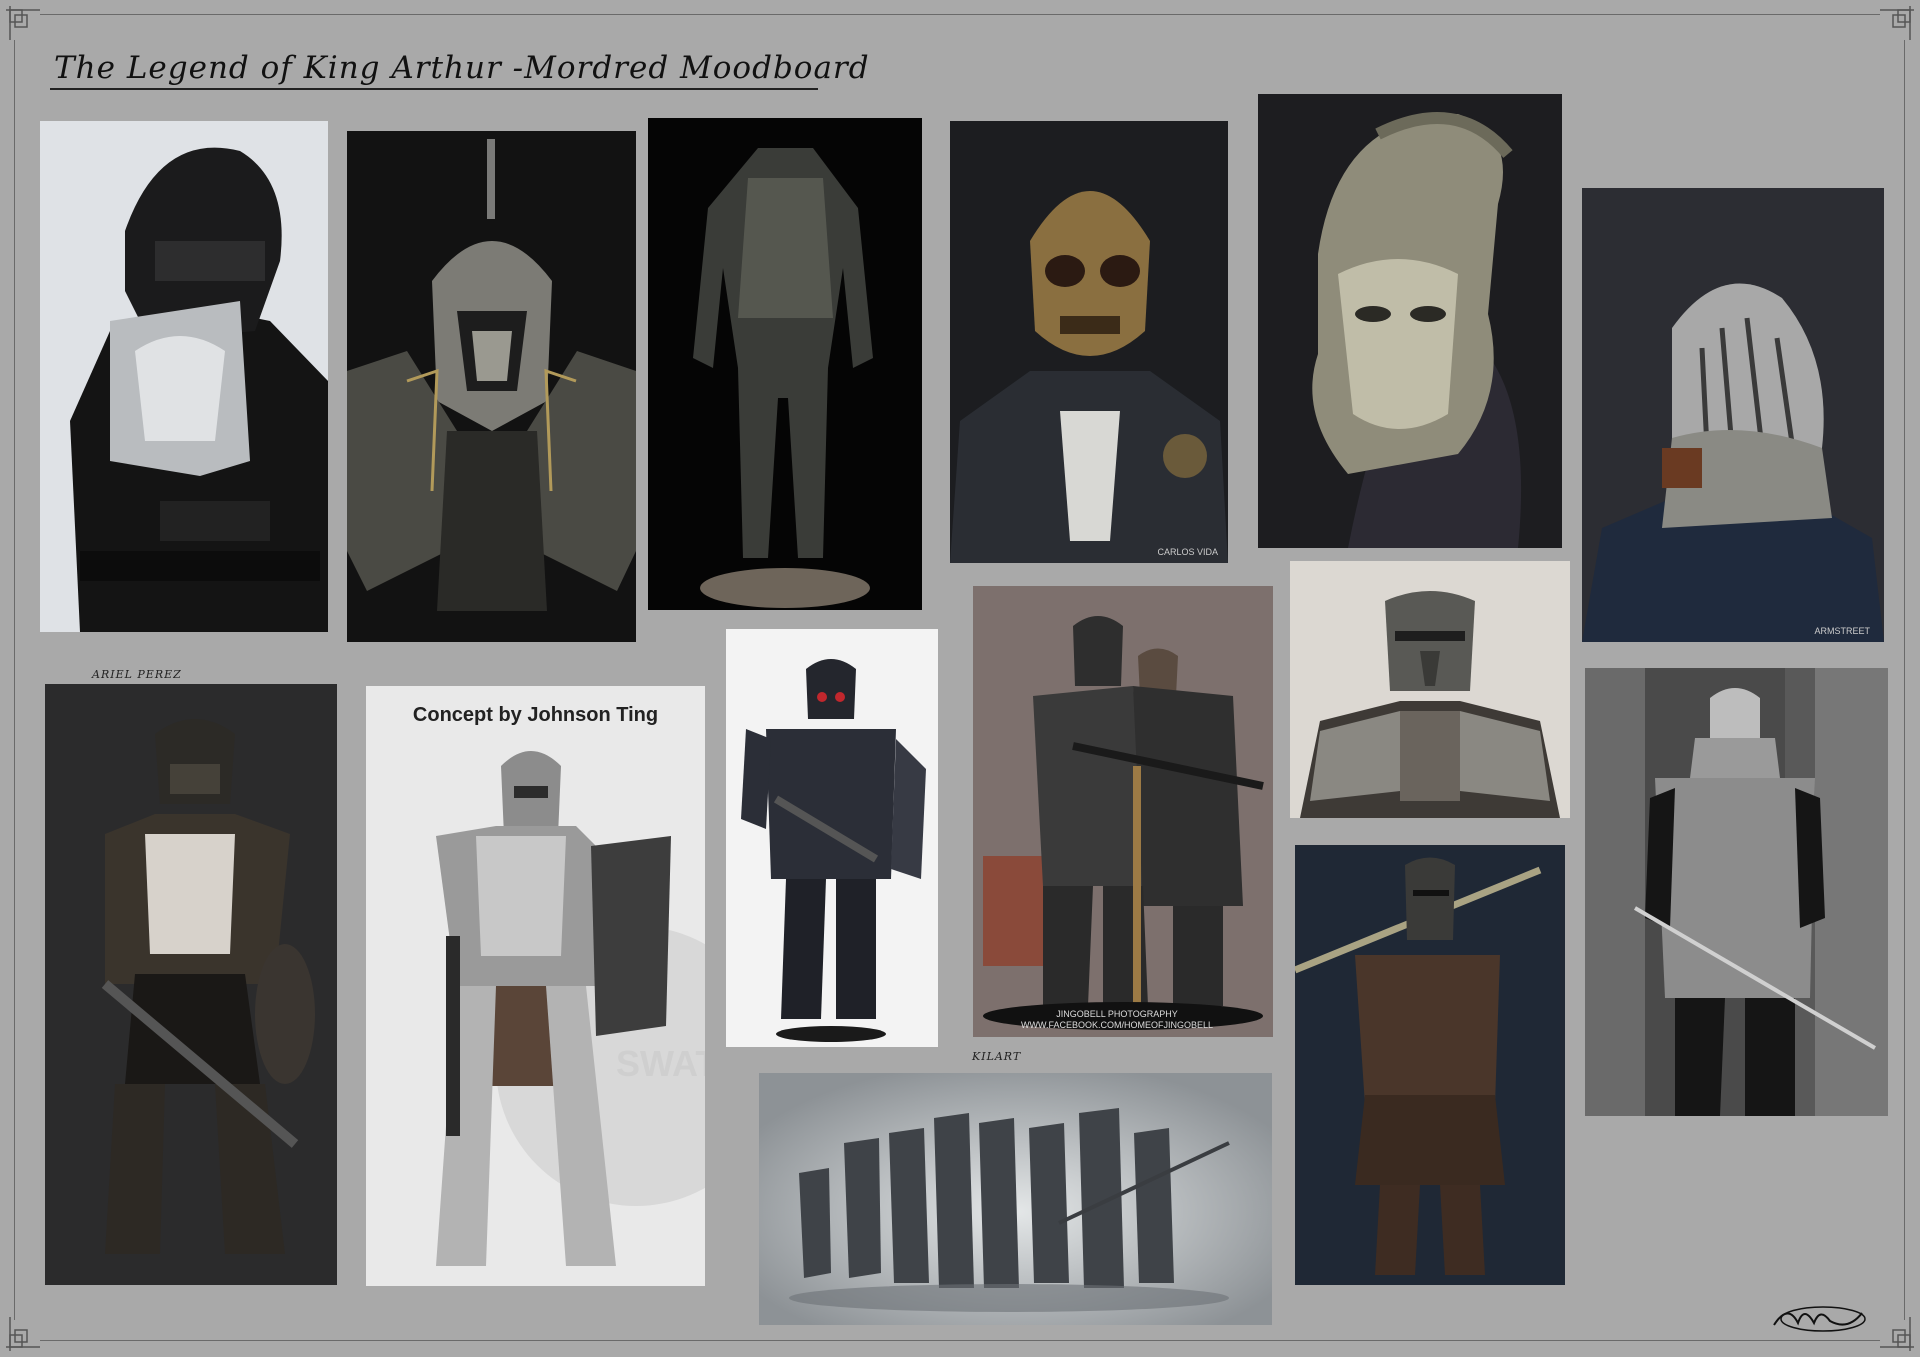 Image resolution: width=1920 pixels, height=1357 pixels. What do you see at coordinates (191, 984) in the screenshot?
I see `moodboard-image-gladiator-concept` at bounding box center [191, 984].